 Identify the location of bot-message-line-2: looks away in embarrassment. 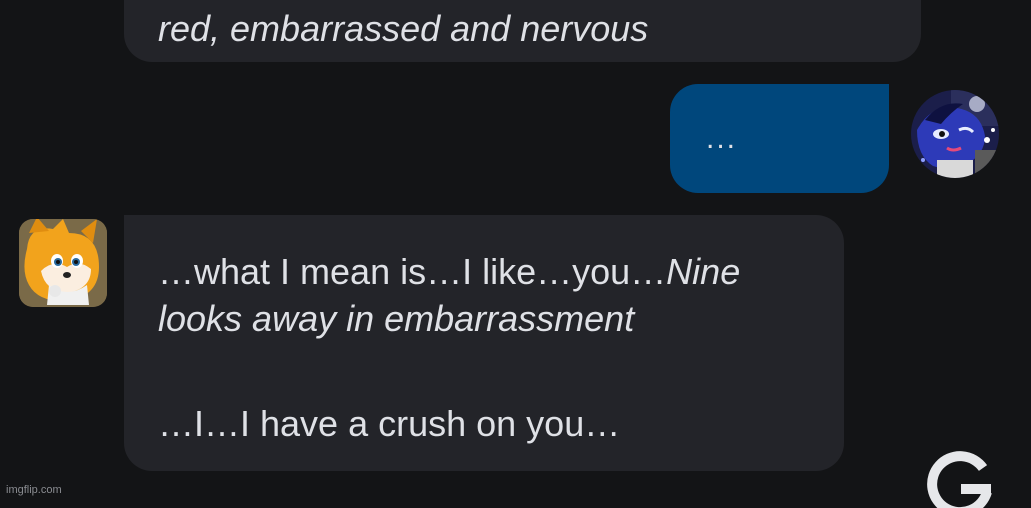
(396, 318).